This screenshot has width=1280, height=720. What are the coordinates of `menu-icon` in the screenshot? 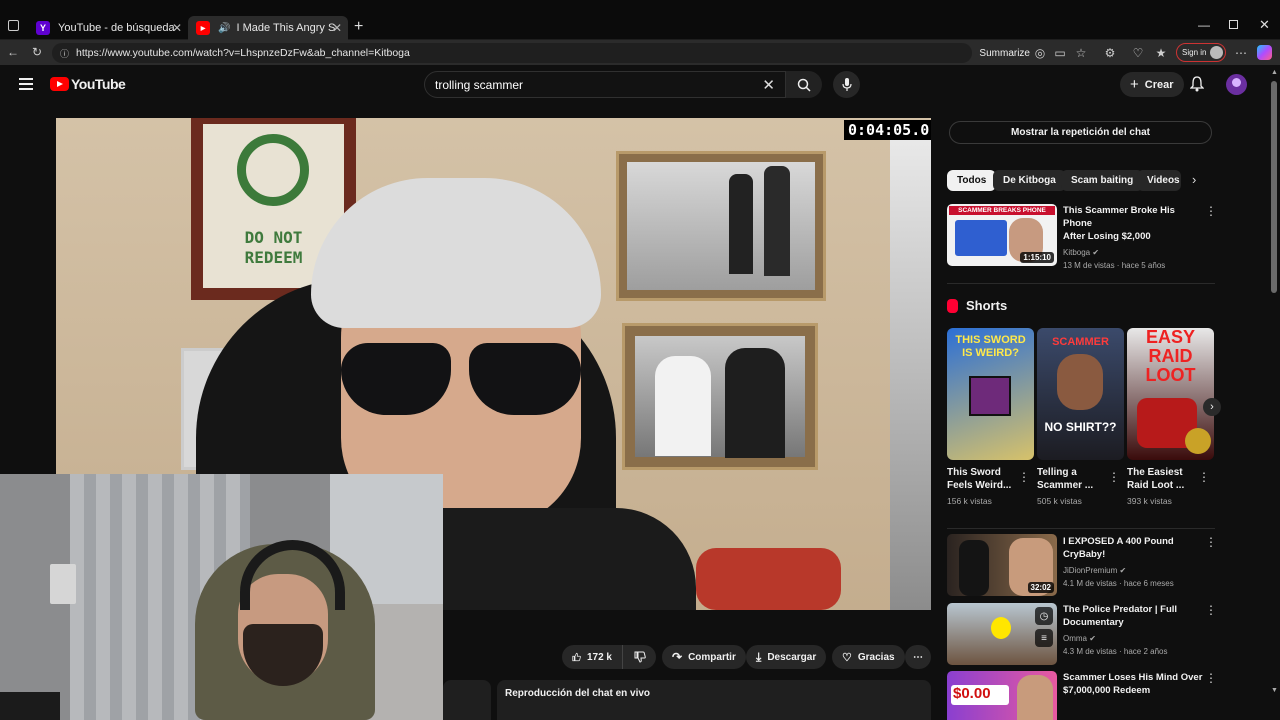 It's located at (26, 84).